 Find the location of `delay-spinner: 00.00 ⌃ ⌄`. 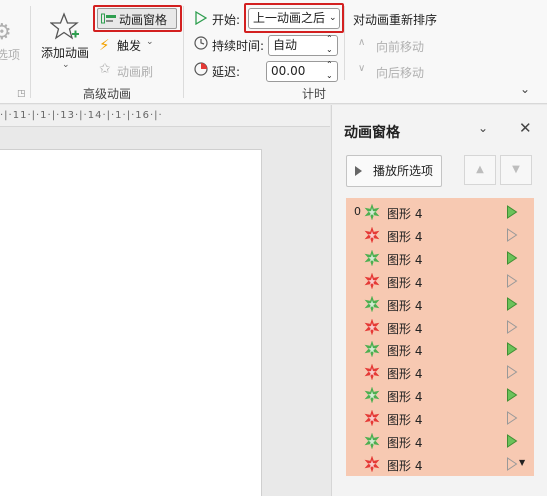

delay-spinner: 00.00 ⌃ ⌄ is located at coordinates (302, 70).